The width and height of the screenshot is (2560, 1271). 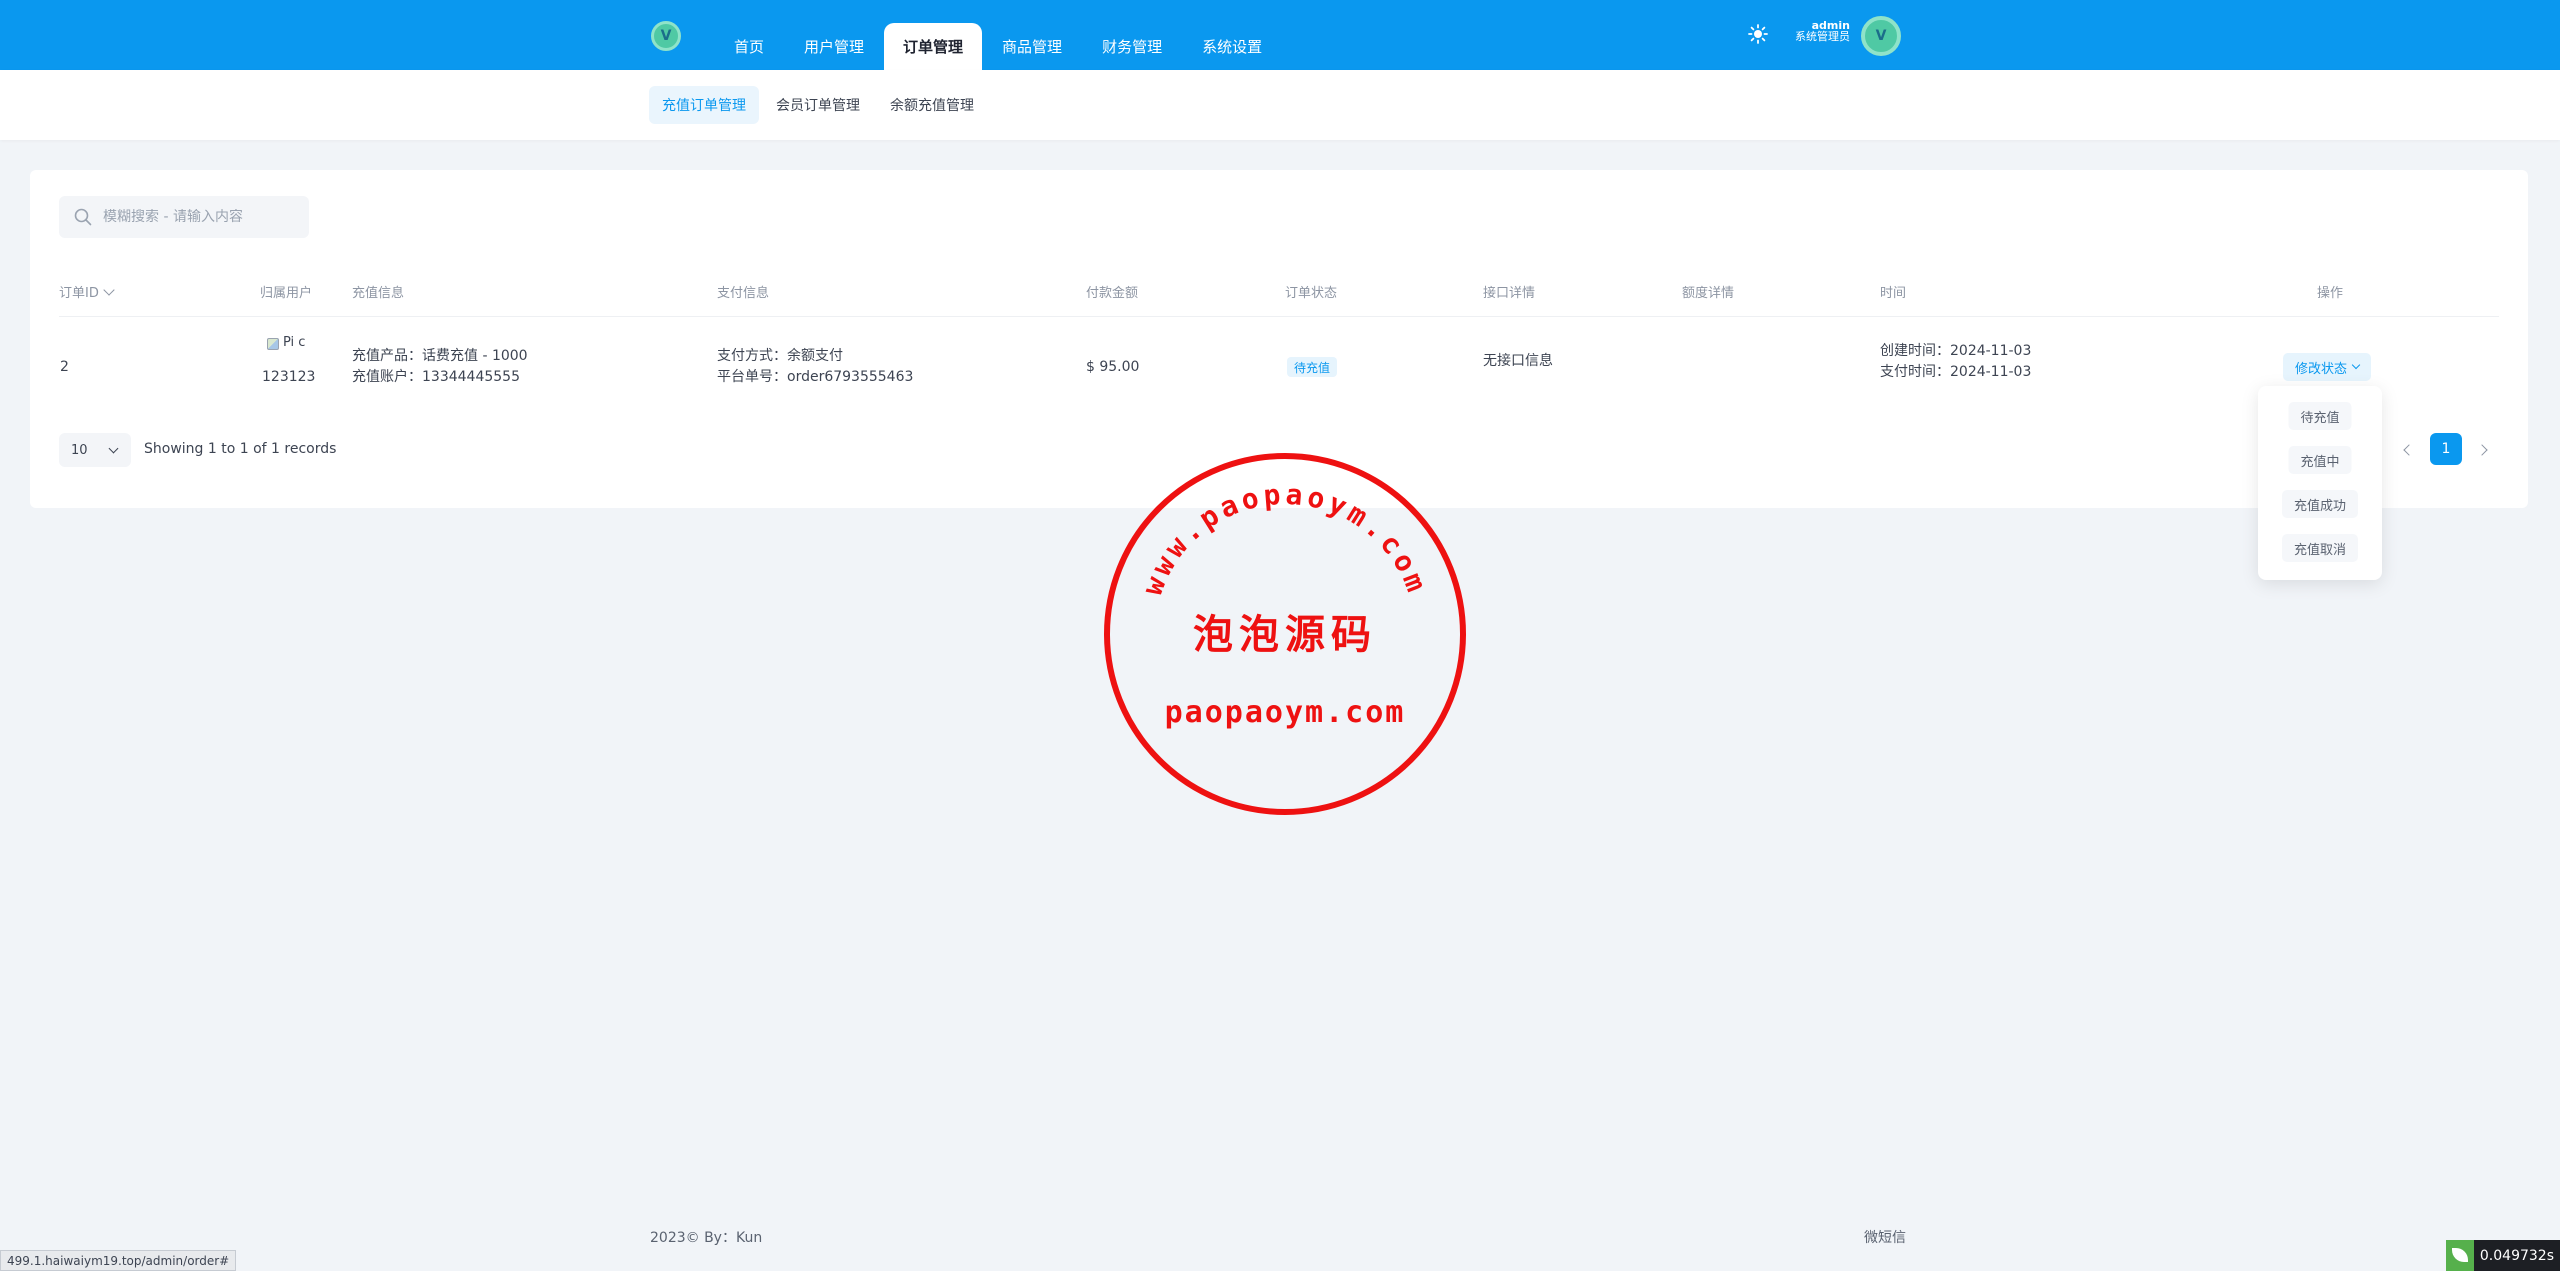 I want to click on chevron-right-icon, so click(x=2482, y=450).